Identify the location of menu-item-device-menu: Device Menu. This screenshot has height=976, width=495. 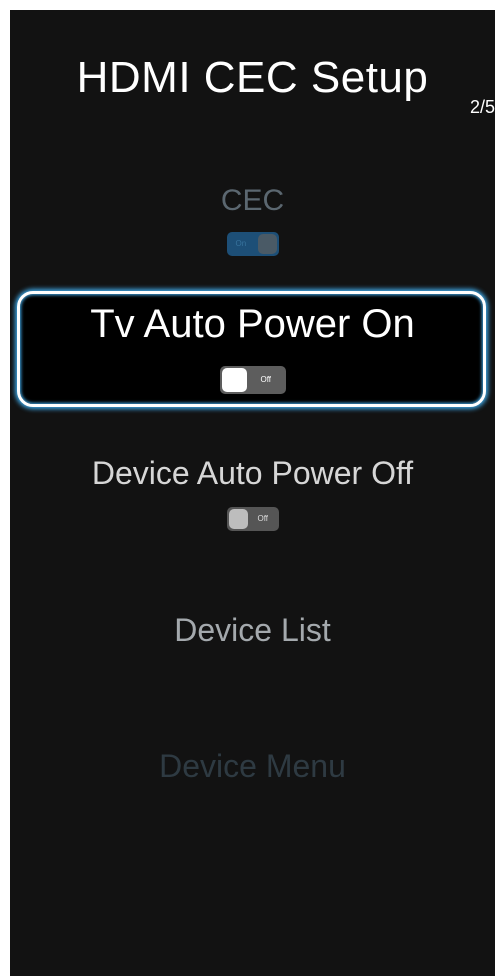
(252, 766).